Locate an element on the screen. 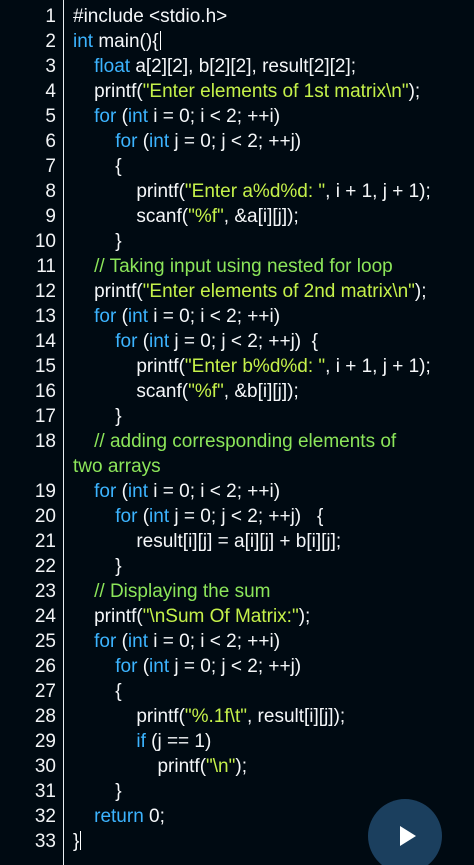 This screenshot has width=474, height=865. code-text: int main(){ is located at coordinates (117, 41).